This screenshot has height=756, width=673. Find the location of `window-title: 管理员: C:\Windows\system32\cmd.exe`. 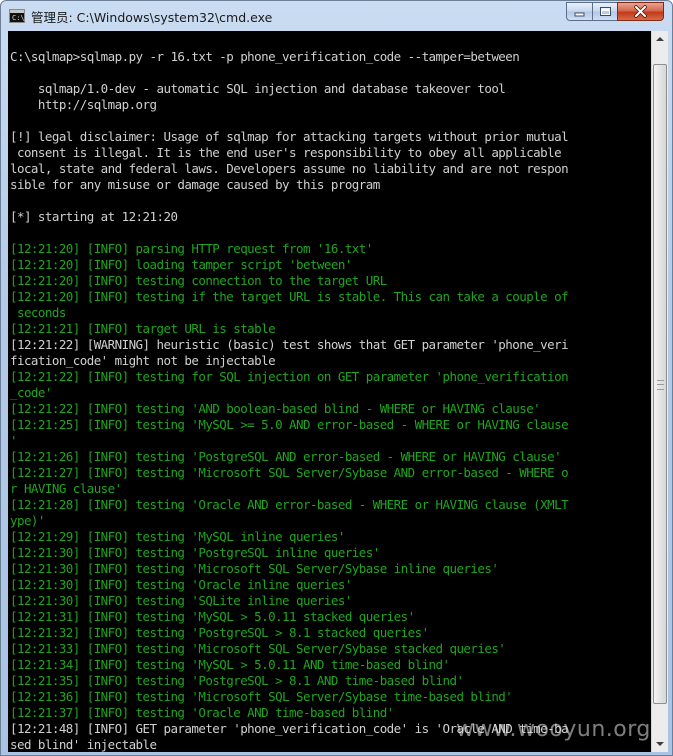

window-title: 管理员: C:\Windows\system32\cmd.exe is located at coordinates (152, 17).